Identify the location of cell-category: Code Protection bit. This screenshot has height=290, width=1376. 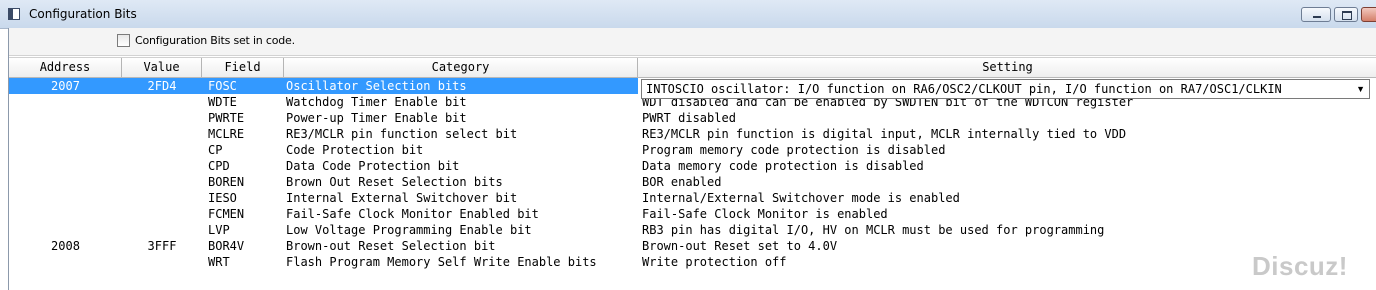
(355, 150).